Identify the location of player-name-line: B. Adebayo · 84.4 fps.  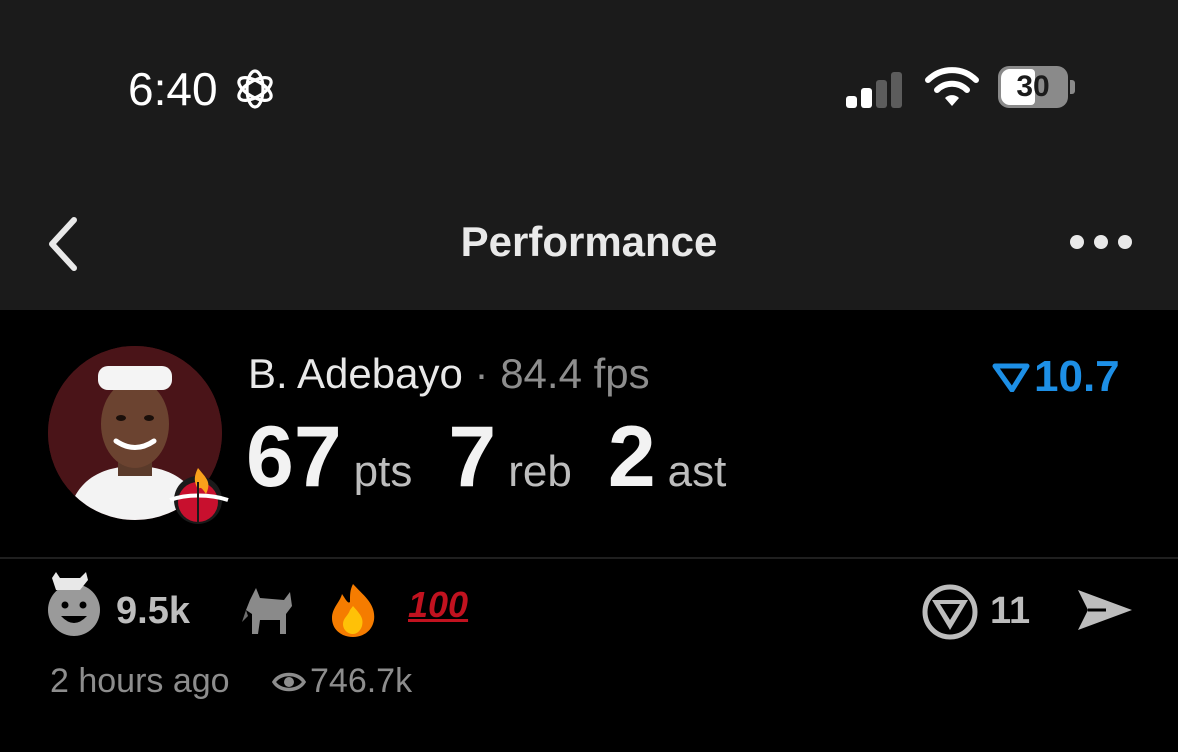
(449, 374).